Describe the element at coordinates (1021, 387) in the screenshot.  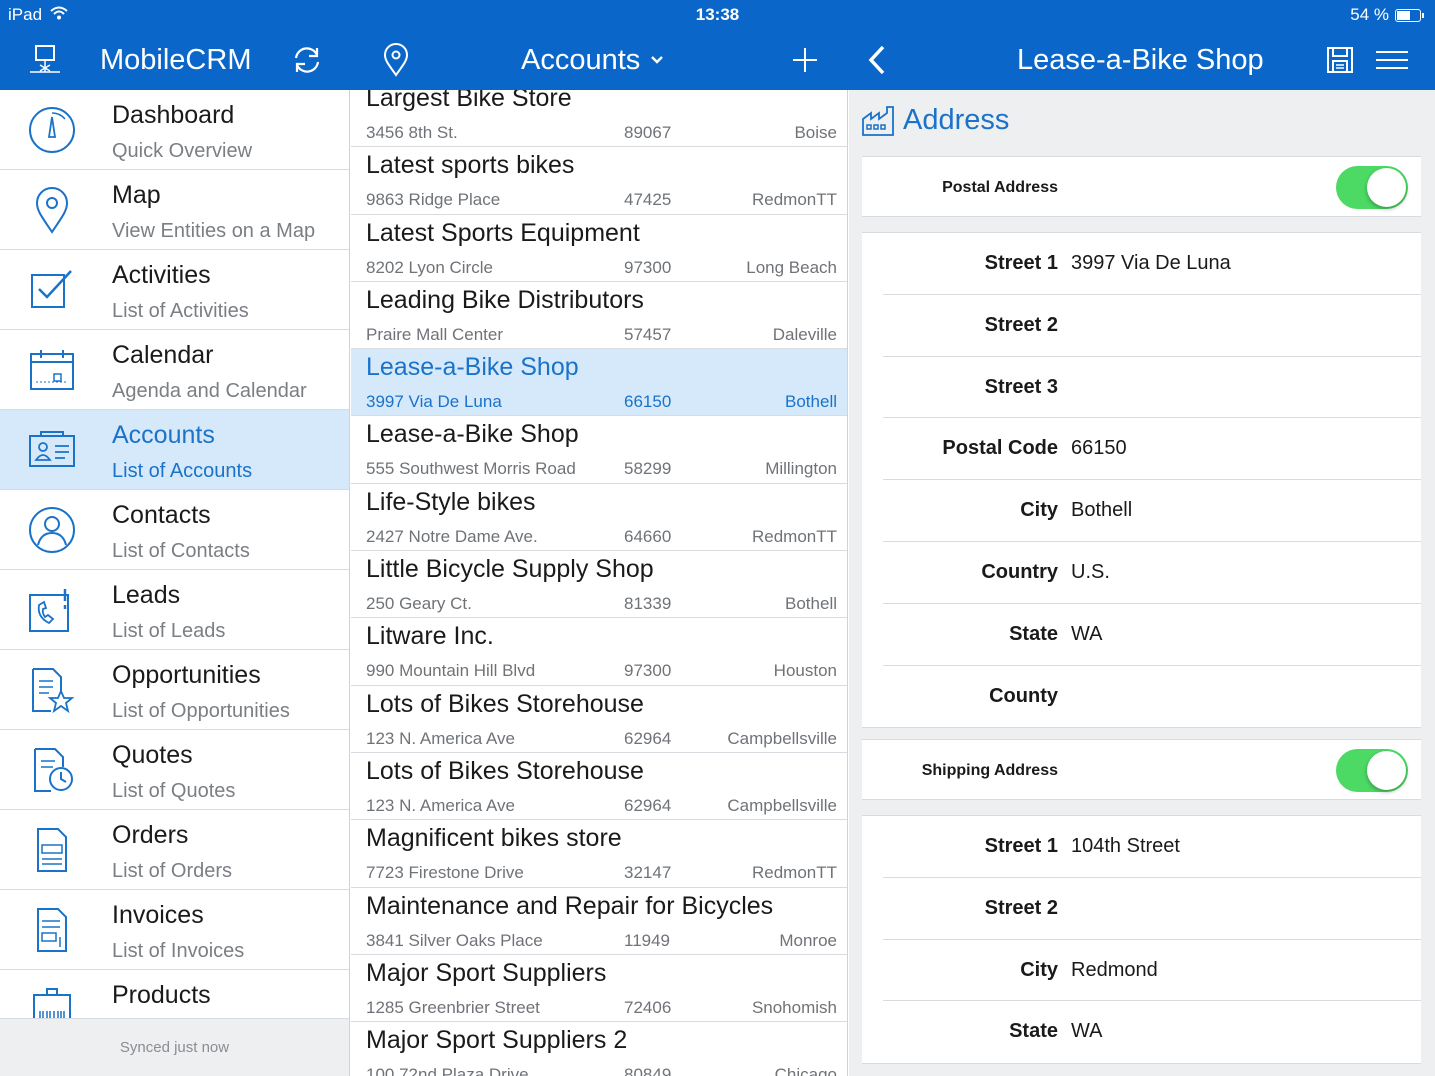
I see `field-label: Street 3` at that location.